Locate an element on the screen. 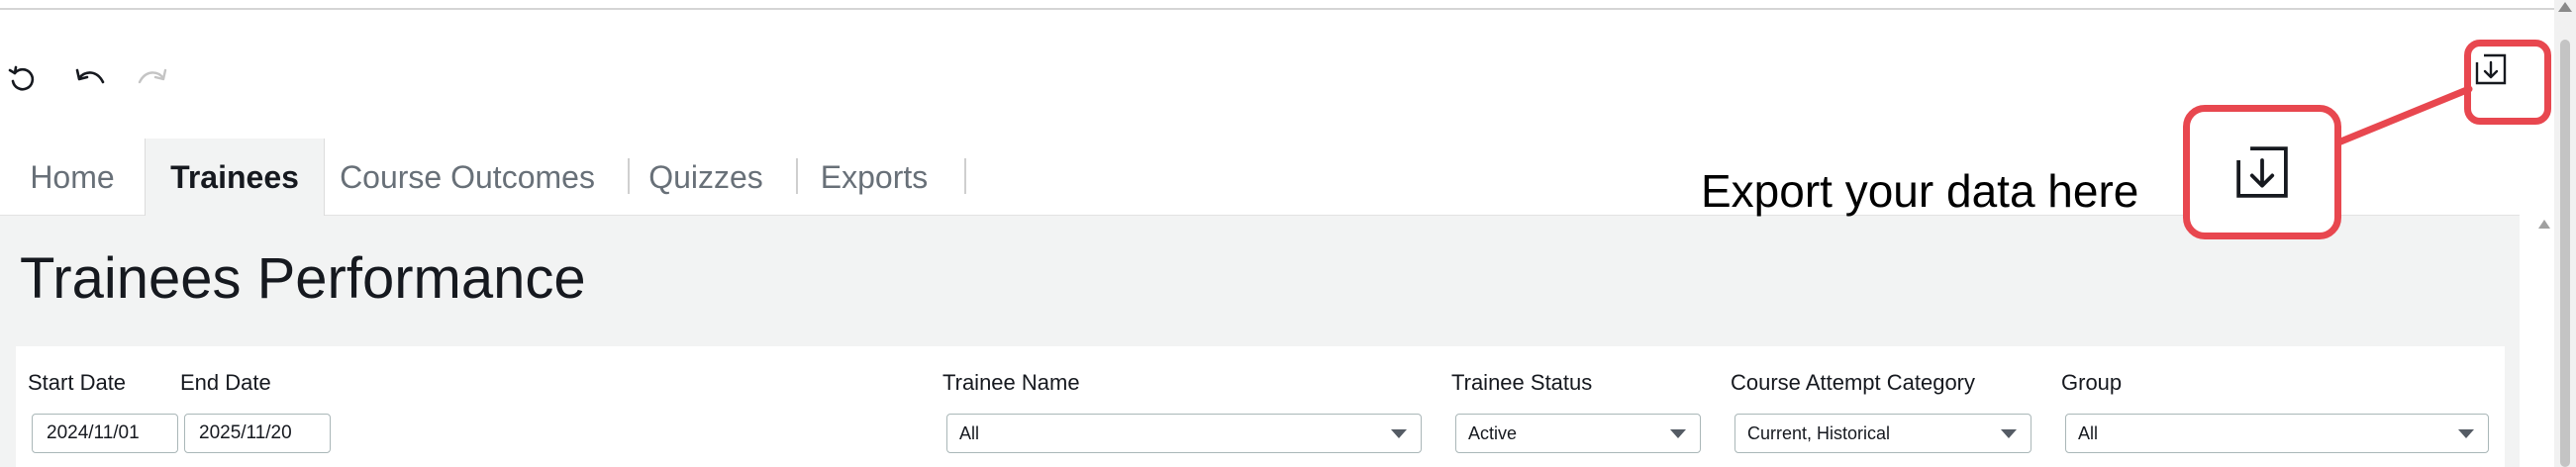 This screenshot has height=467, width=2576. callout-highlight-large is located at coordinates (2262, 172).